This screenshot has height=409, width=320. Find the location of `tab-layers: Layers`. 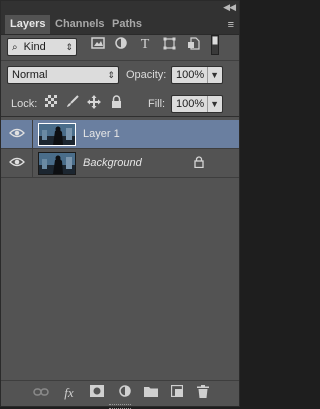

tab-layers: Layers is located at coordinates (28, 24).